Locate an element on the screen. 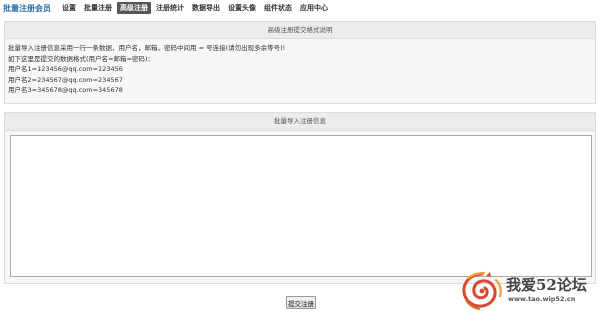 This screenshot has width=600, height=315. tab-settings: 设置 is located at coordinates (69, 8).